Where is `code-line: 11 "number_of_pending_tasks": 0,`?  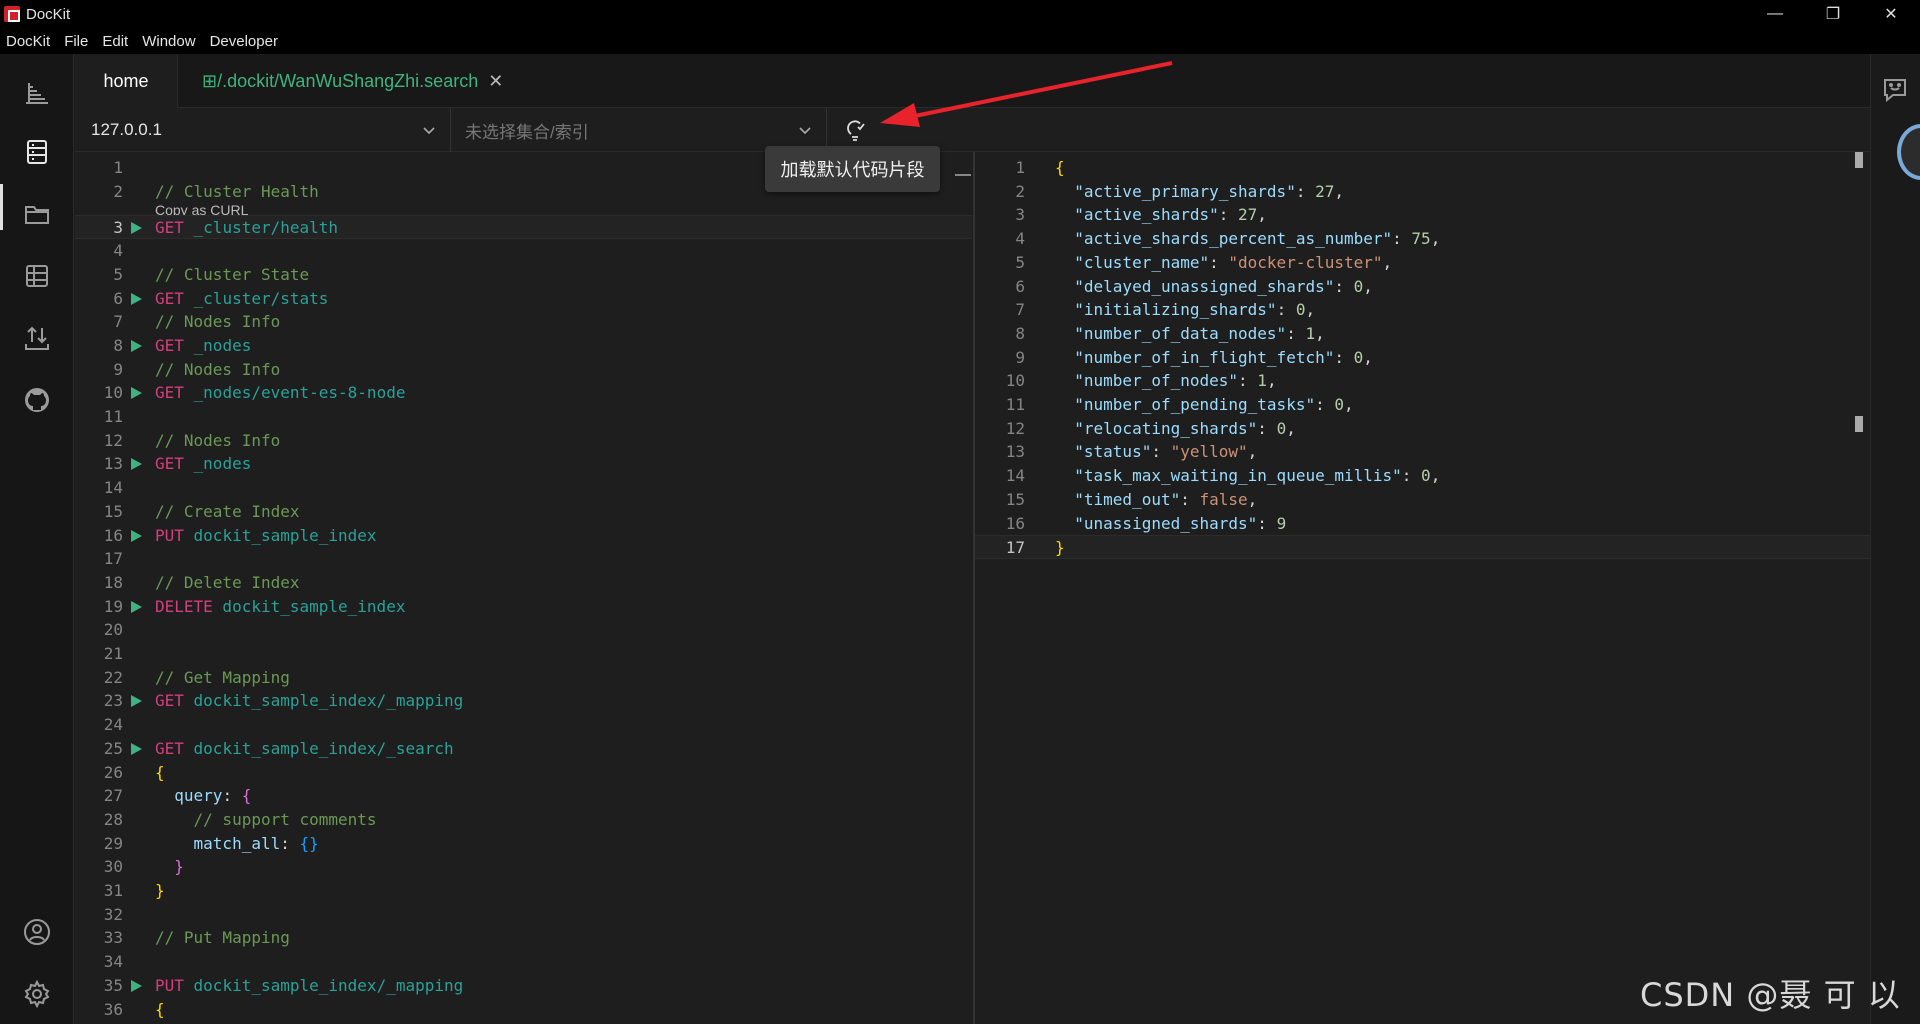
code-line: 11 "number_of_pending_tasks": 0, is located at coordinates (1422, 405).